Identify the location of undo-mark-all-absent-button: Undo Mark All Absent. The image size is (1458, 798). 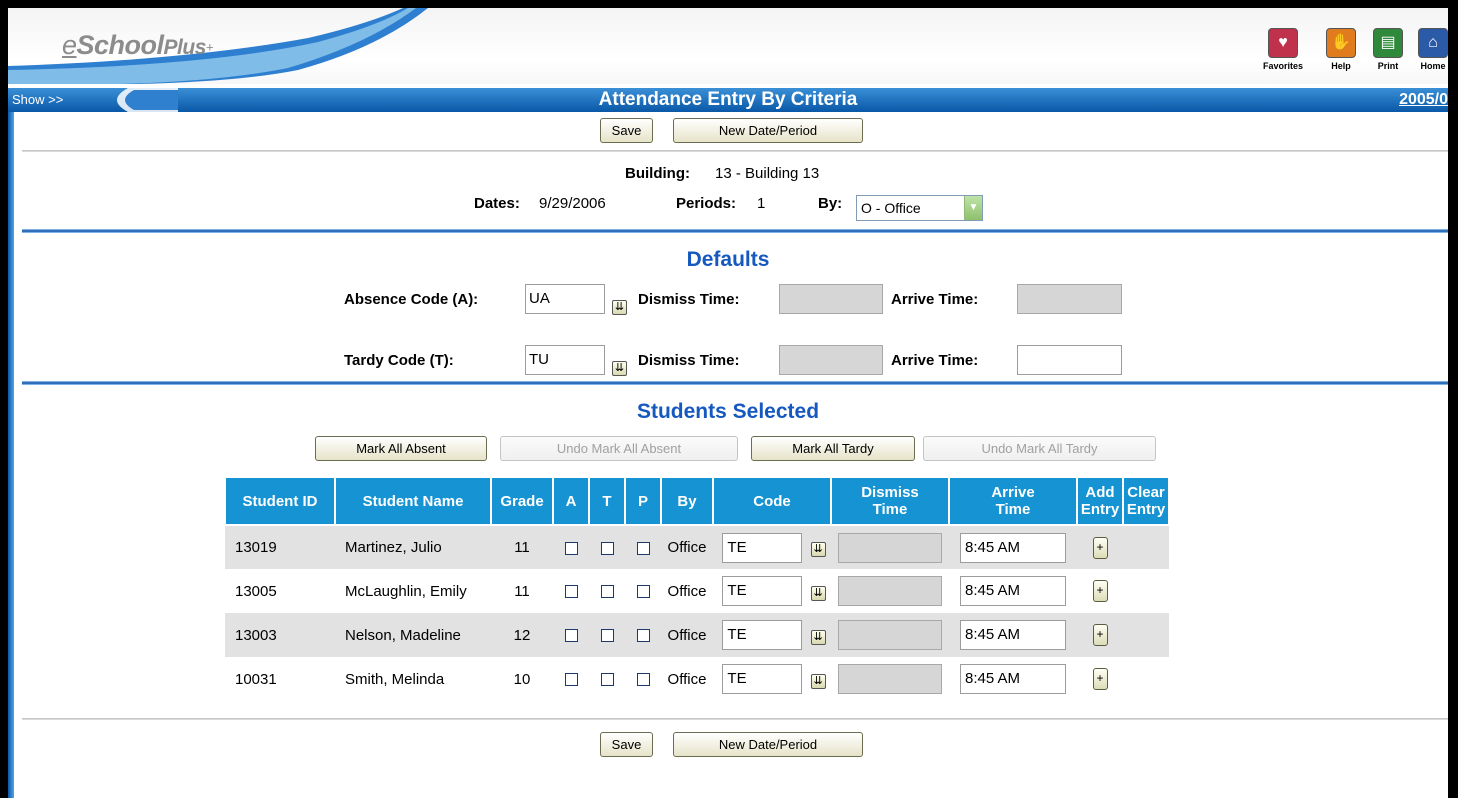
(619, 448).